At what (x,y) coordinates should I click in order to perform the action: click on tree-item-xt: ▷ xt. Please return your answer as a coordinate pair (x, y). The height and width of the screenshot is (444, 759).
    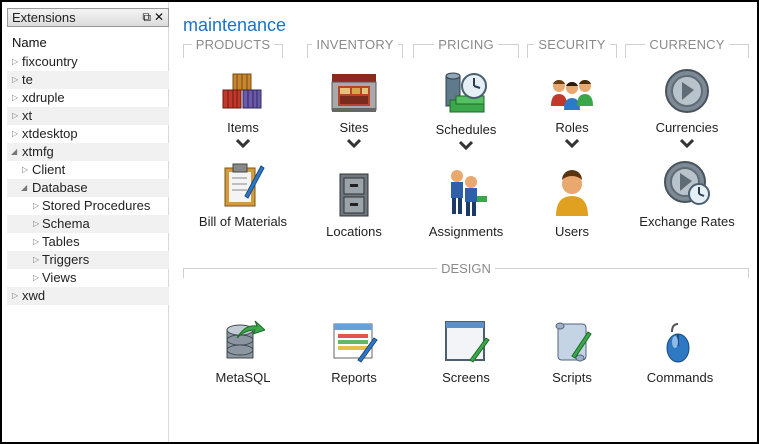
    Looking at the image, I should click on (88, 116).